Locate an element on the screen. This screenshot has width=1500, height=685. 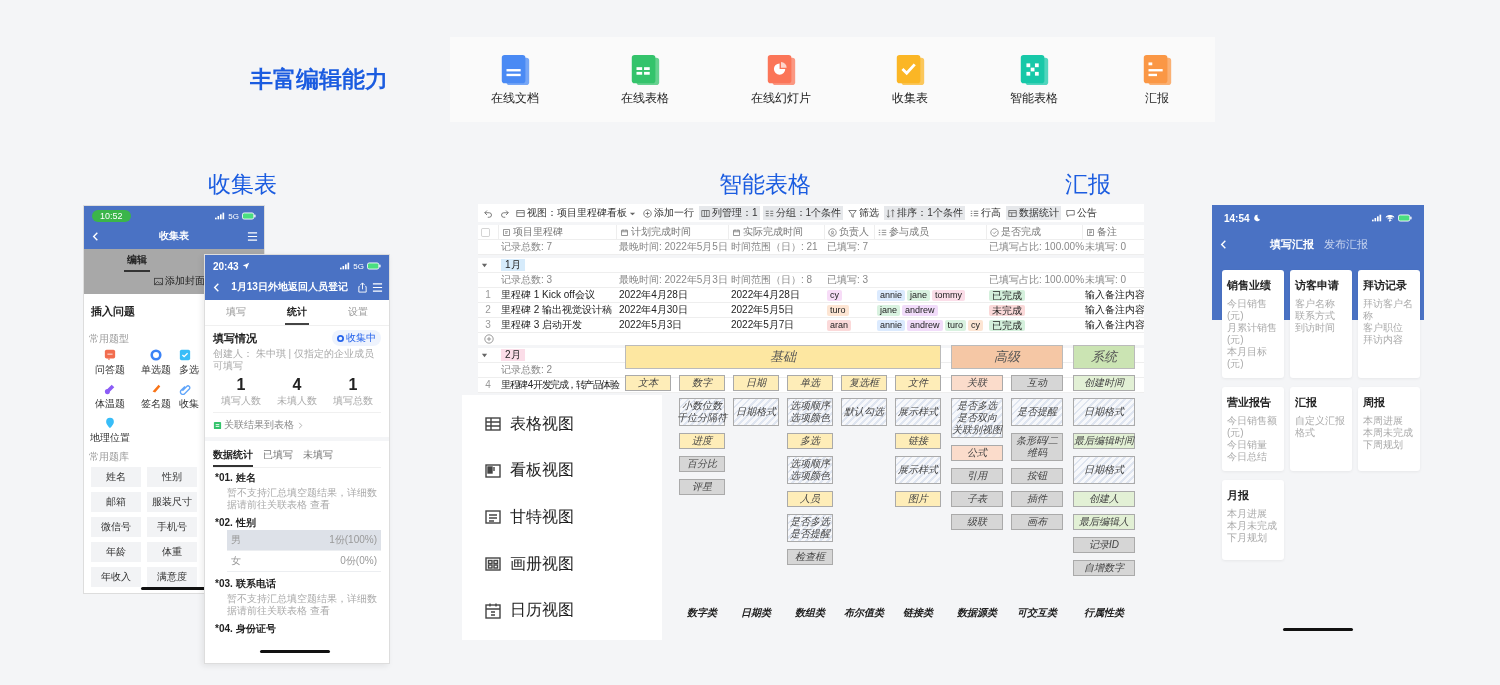
field-type-label: 级联 is located at coordinates (977, 522).